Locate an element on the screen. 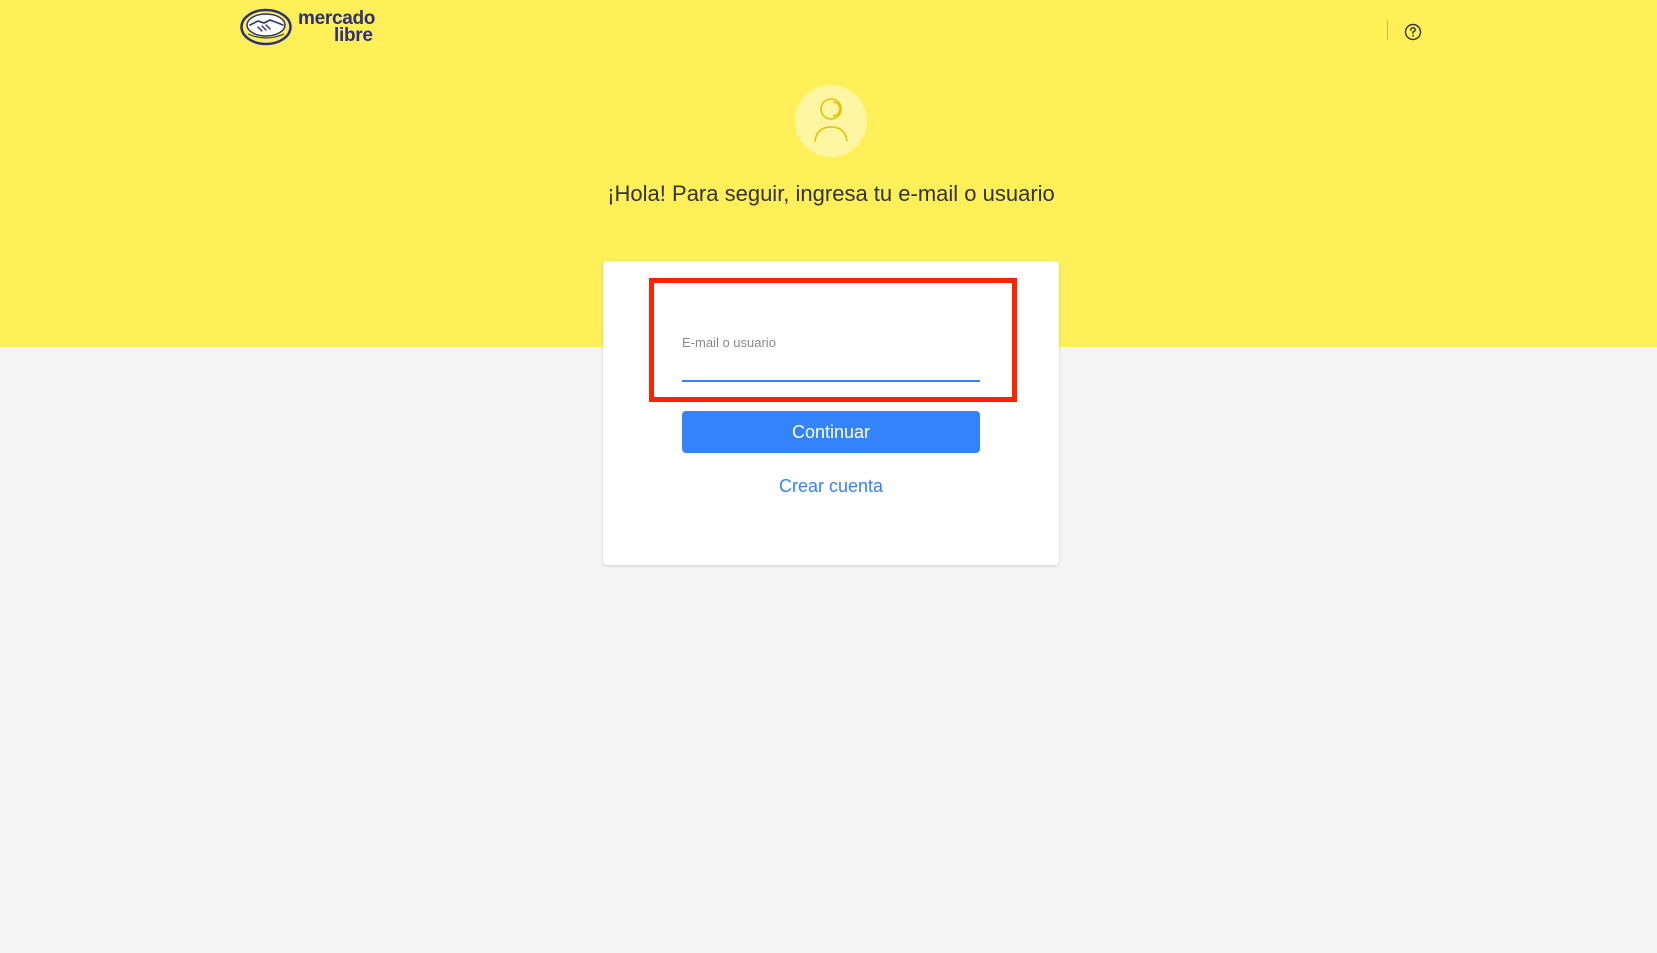  user-avatar is located at coordinates (831, 121).